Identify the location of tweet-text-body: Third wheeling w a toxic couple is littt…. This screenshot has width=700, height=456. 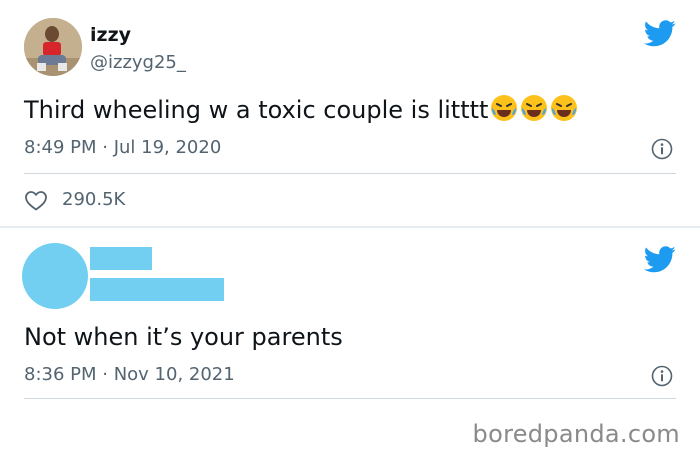
(256, 110).